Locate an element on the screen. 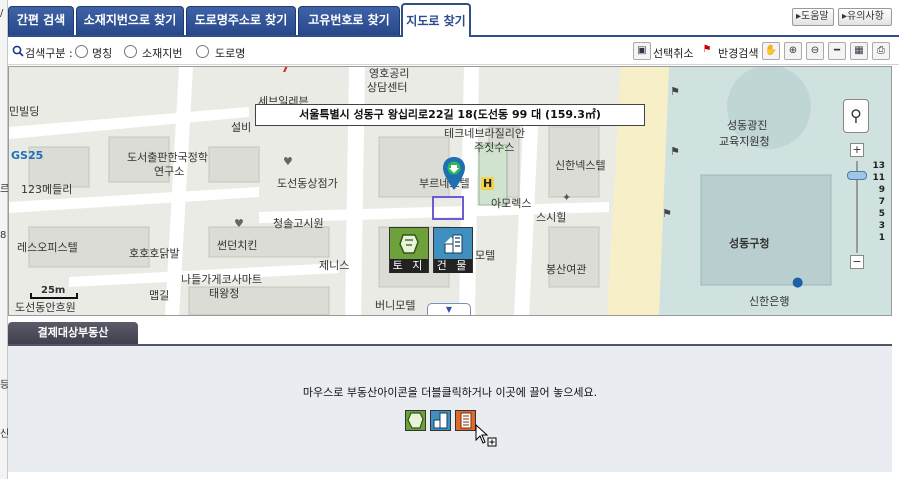  help-button: ▸도움말 is located at coordinates (813, 17).